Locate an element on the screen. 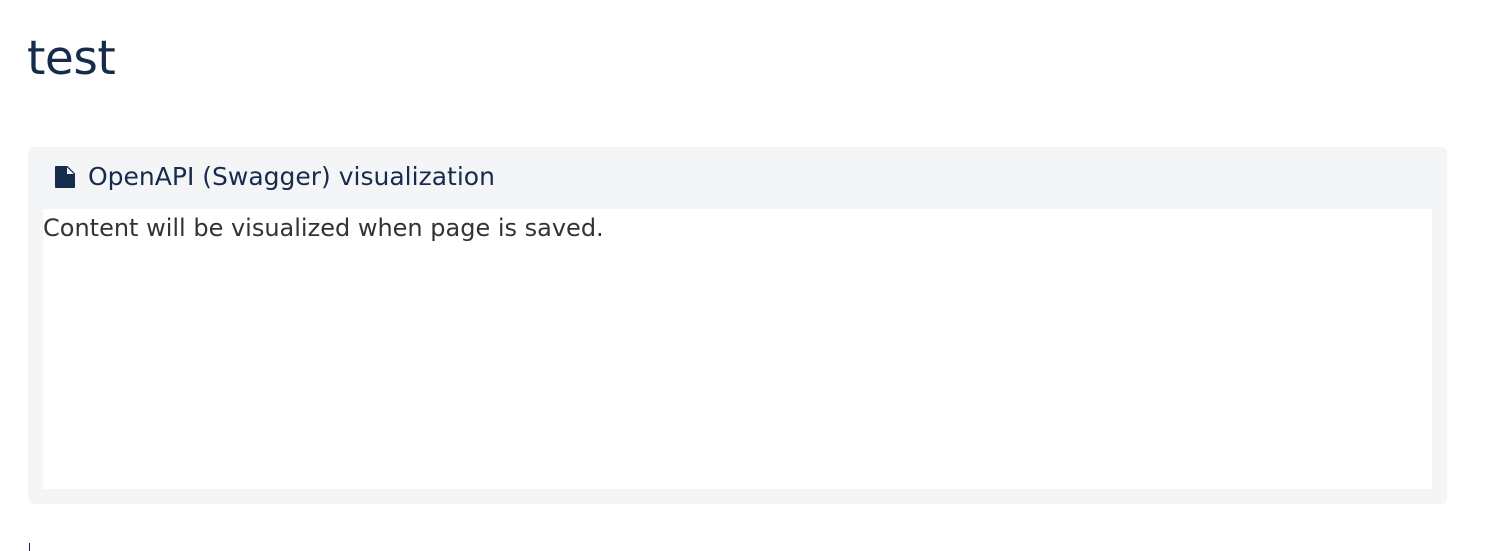  text-cursor is located at coordinates (29, 547).